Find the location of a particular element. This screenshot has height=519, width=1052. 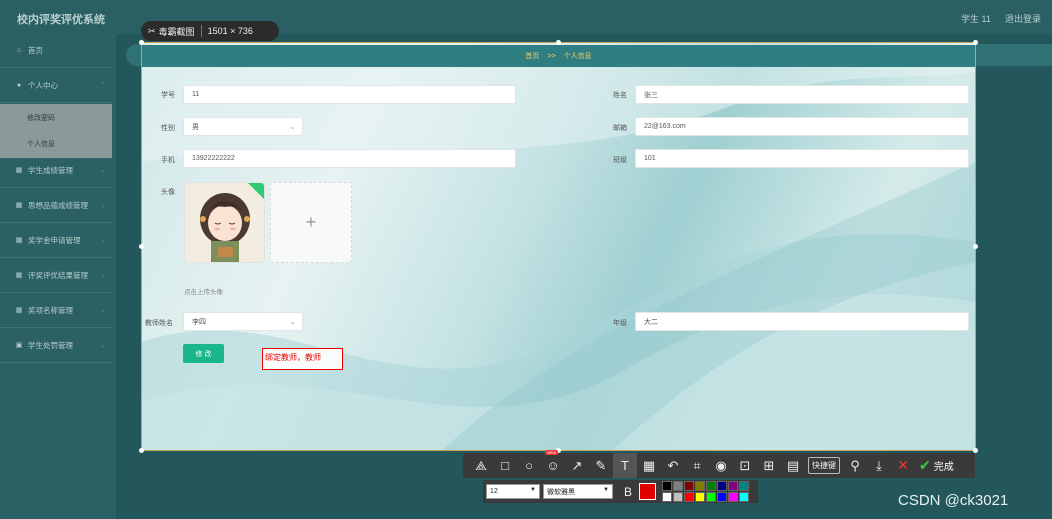

sidebar-item-home: ⌂ 首页 is located at coordinates (56, 51).